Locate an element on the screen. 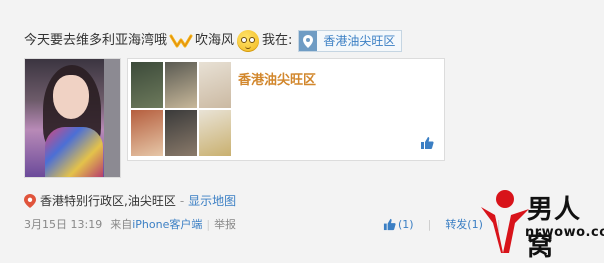 Image resolution: width=604 pixels, height=263 pixels. watermark-url: nrwowo.com is located at coordinates (564, 232).